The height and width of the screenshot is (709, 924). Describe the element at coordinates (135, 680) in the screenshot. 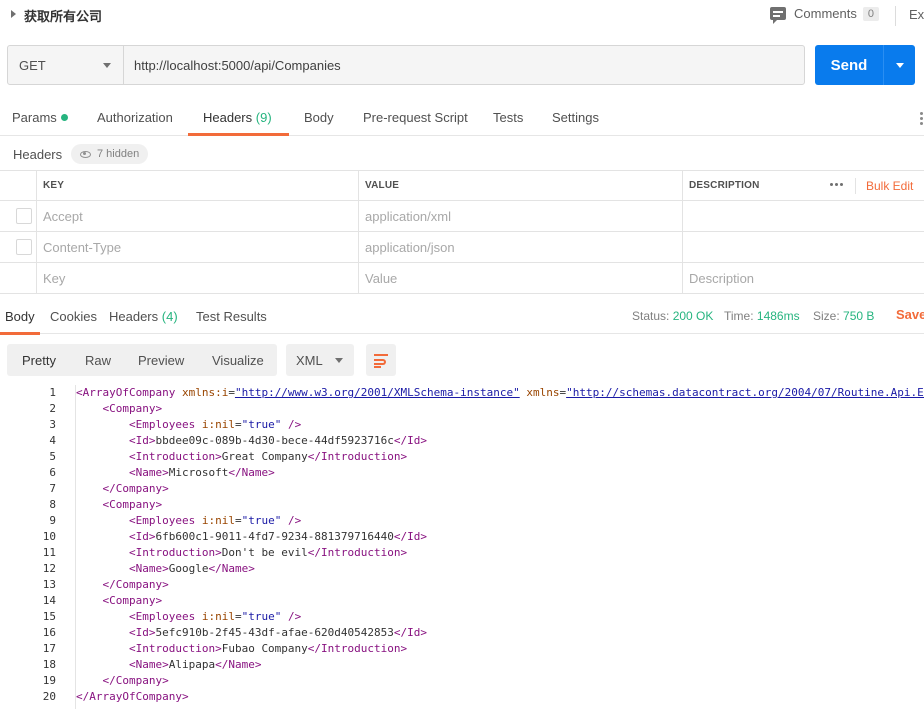

I see `code-text: </Company>` at that location.